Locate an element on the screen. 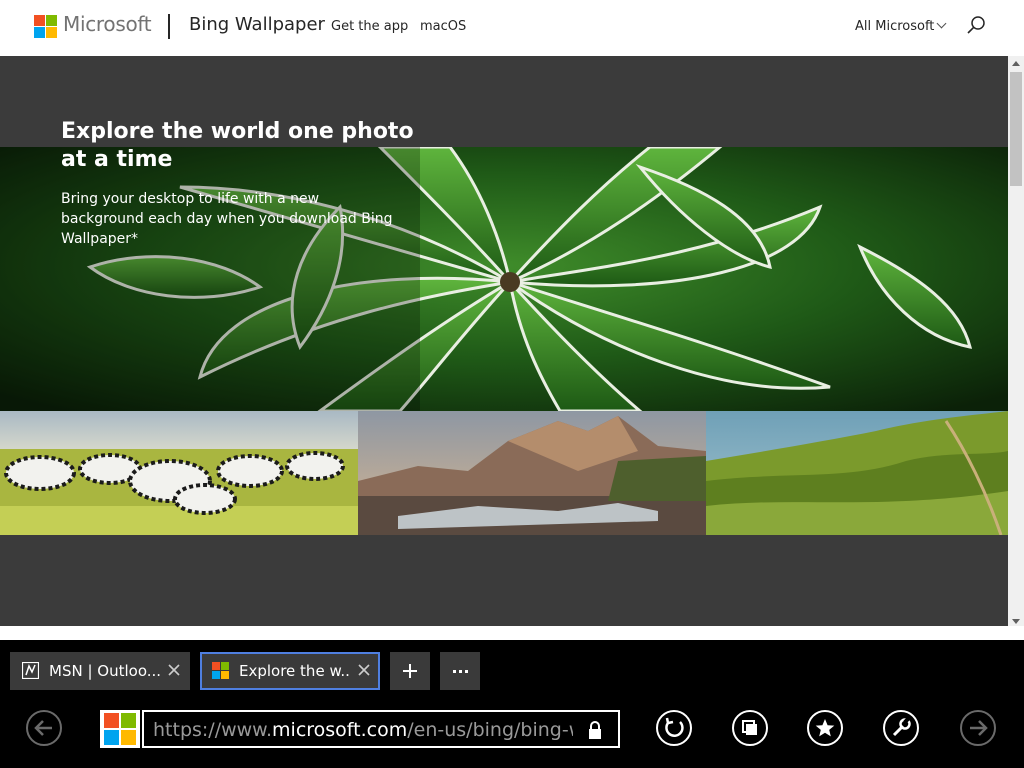  microsoft-wordmark: Microsoft is located at coordinates (107, 24).